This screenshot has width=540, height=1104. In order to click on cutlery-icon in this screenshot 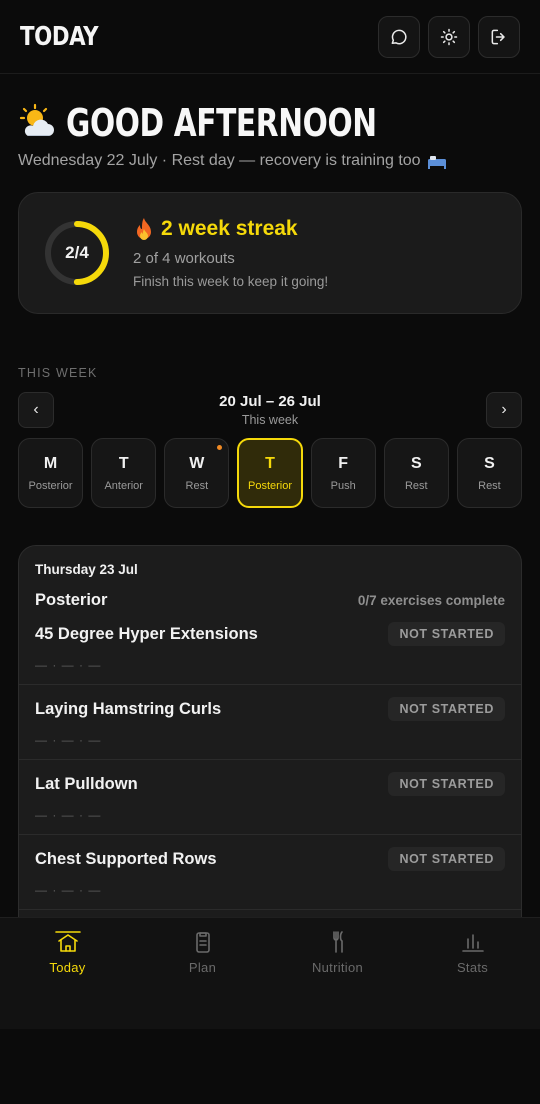, I will do `click(337, 942)`.